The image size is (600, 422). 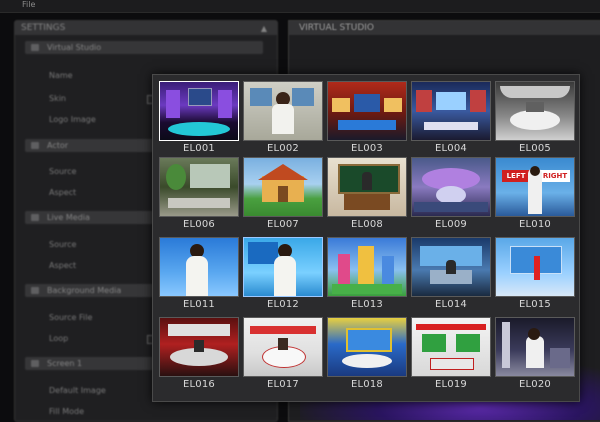 What do you see at coordinates (71, 317) in the screenshot?
I see `row-label-source-file: Source File` at bounding box center [71, 317].